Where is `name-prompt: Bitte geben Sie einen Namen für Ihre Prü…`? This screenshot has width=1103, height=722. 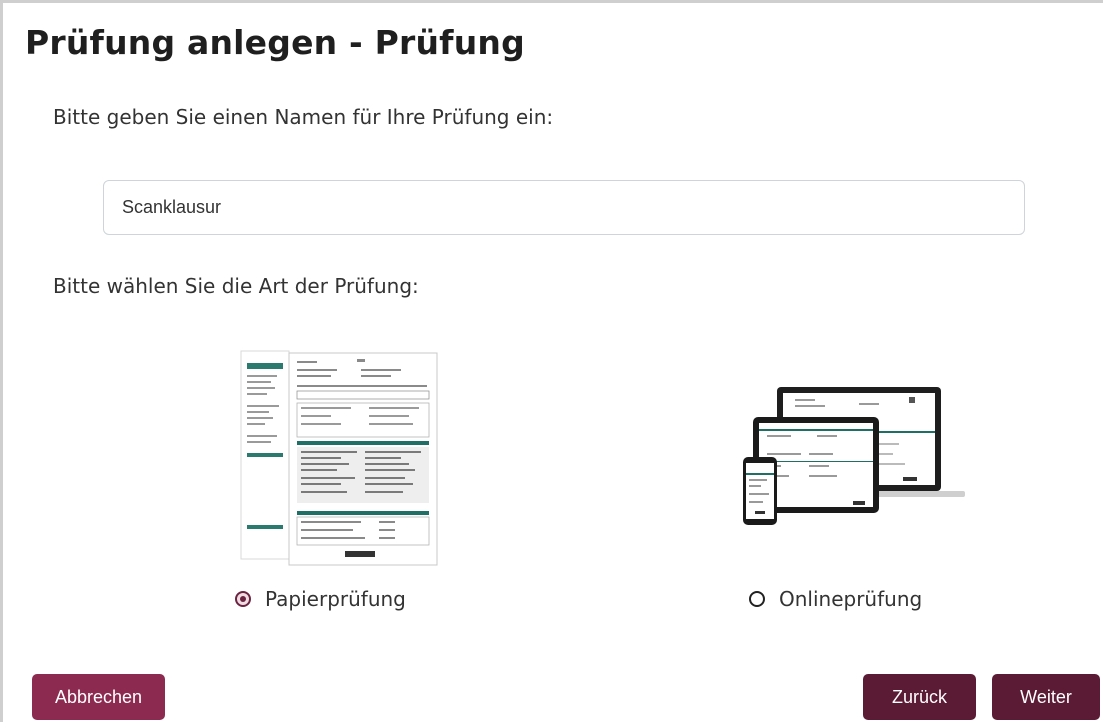
name-prompt: Bitte geben Sie einen Namen für Ihre Prü… is located at coordinates (303, 117).